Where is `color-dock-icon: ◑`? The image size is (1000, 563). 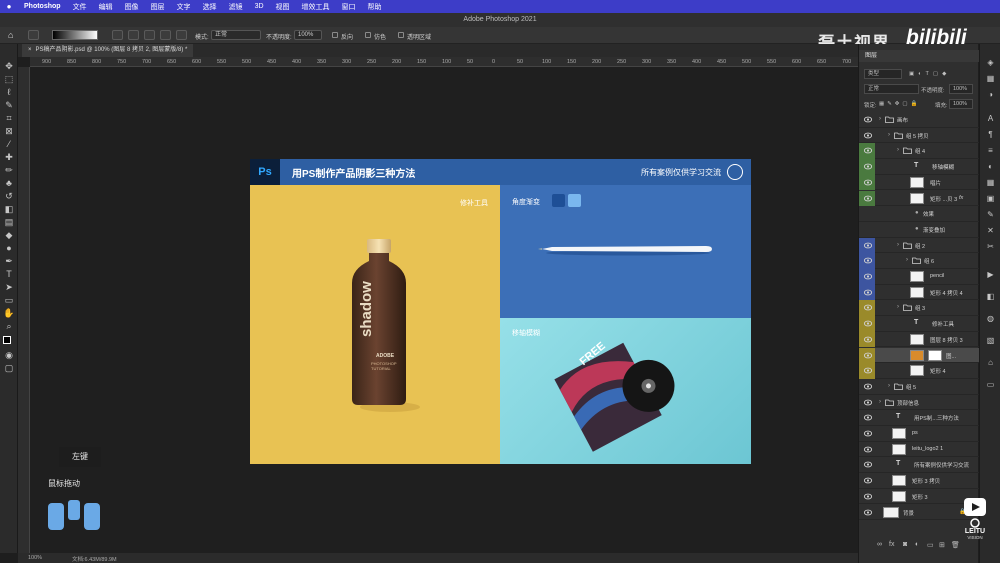 color-dock-icon: ◑ is located at coordinates (990, 95).